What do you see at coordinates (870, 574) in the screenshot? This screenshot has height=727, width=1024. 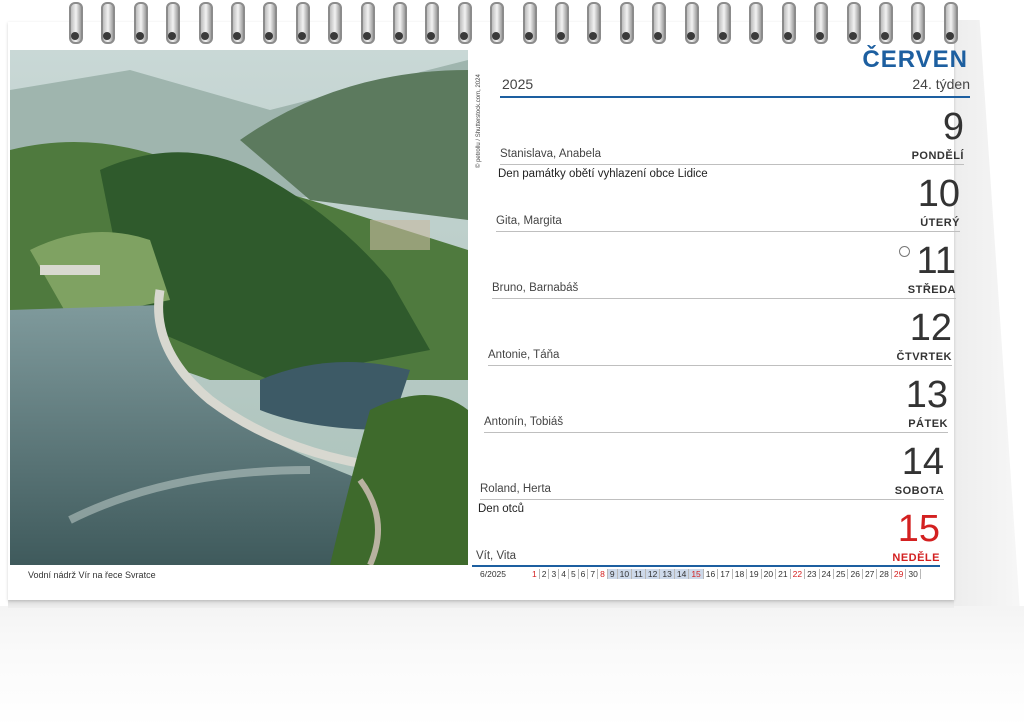 I see `mini-calendar-day: 27` at bounding box center [870, 574].